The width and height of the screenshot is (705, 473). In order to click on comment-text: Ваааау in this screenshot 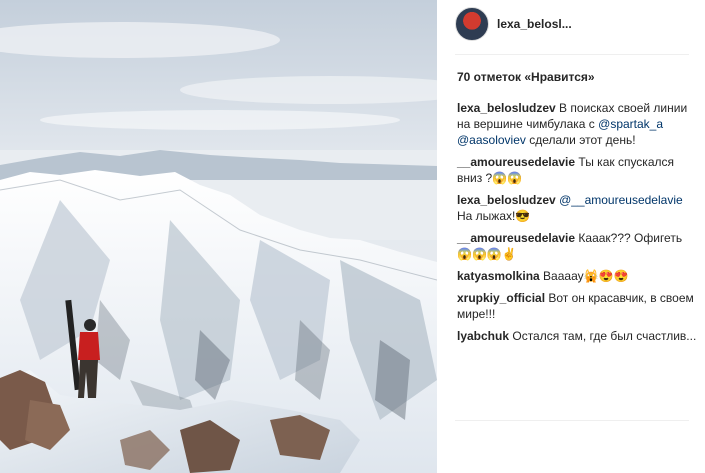, I will do `click(561, 276)`.